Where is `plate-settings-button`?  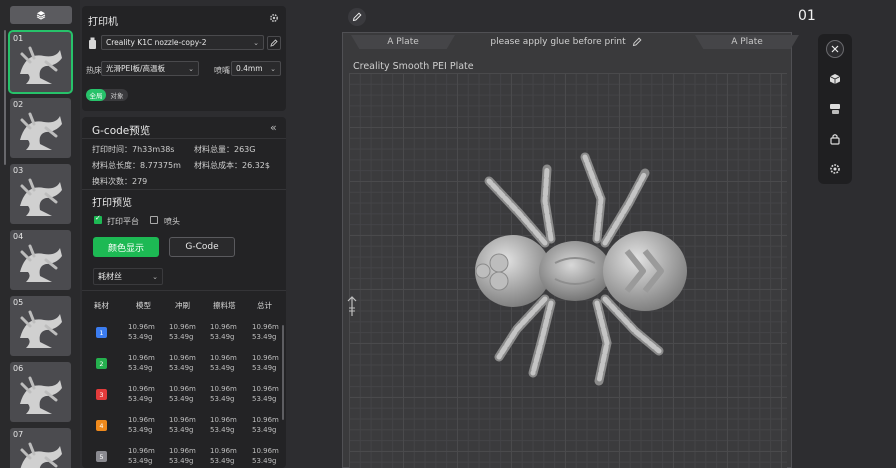 plate-settings-button is located at coordinates (835, 169).